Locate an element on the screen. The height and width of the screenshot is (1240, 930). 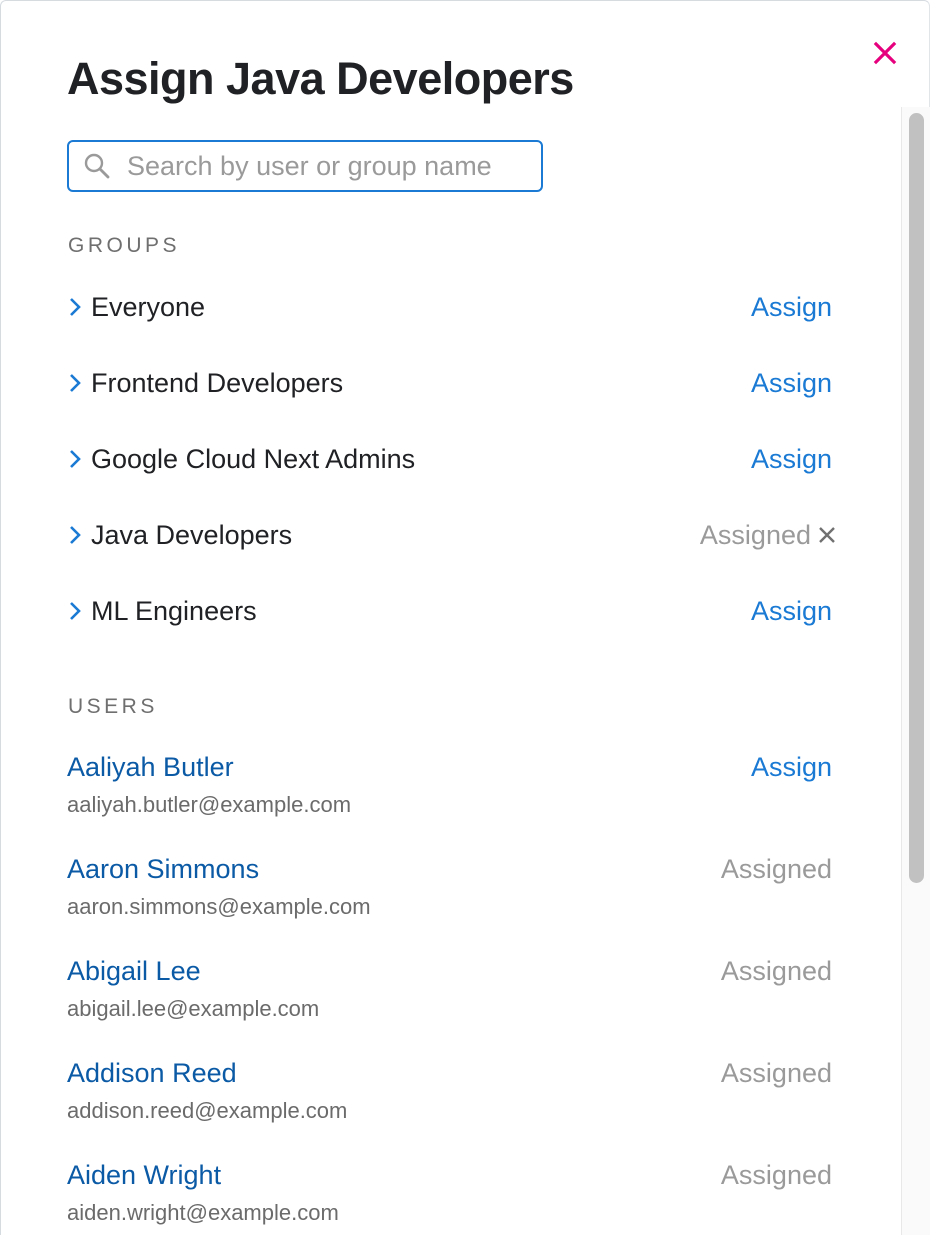
group-row: Frontend Developers Assign is located at coordinates (452, 383).